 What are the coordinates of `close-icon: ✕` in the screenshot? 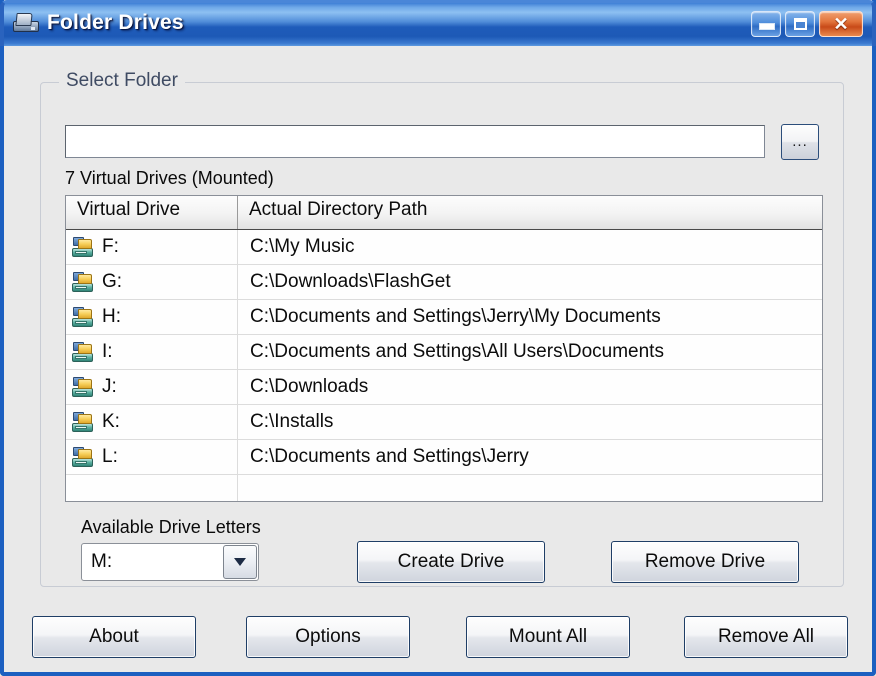 It's located at (841, 24).